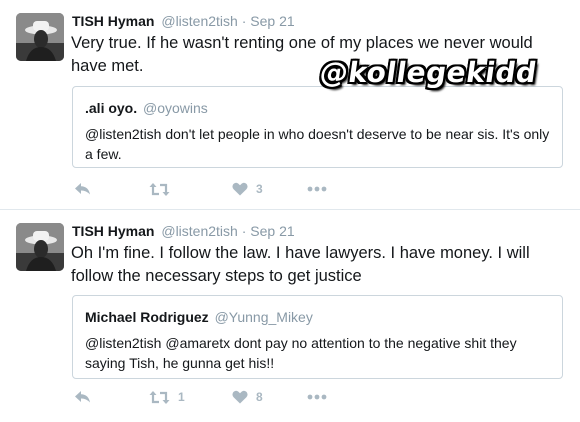 The height and width of the screenshot is (422, 580). I want to click on watermark: @kollegekidd, so click(428, 72).